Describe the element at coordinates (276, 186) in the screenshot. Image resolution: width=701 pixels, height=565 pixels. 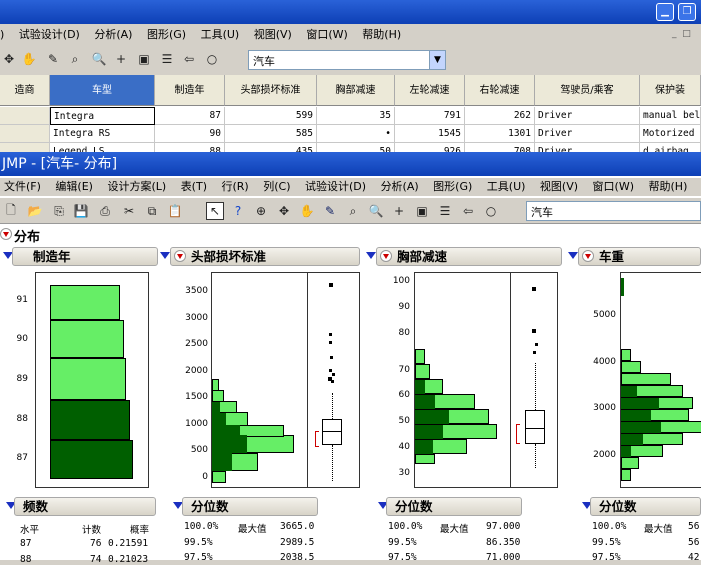
I see `menu-cols: 列(C)` at that location.